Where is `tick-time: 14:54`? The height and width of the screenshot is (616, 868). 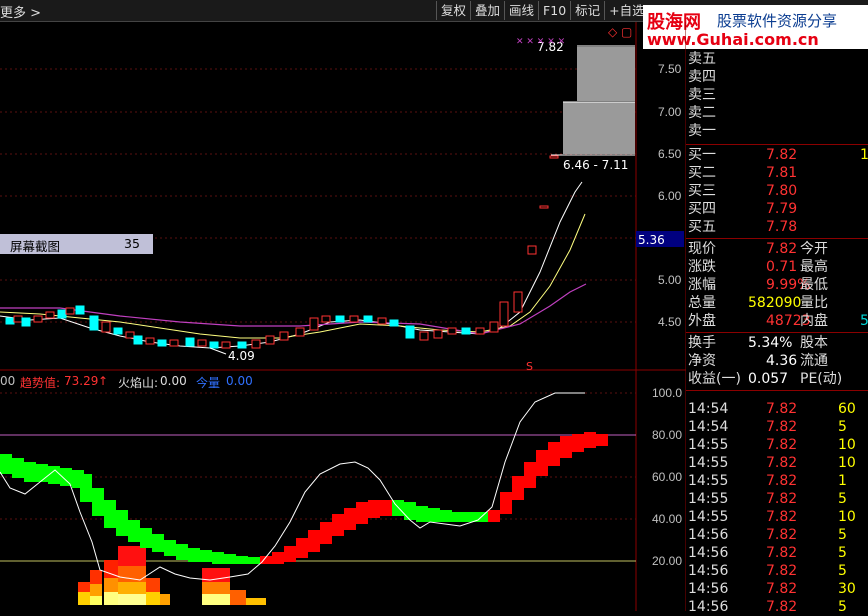
tick-time: 14:54 is located at coordinates (708, 409).